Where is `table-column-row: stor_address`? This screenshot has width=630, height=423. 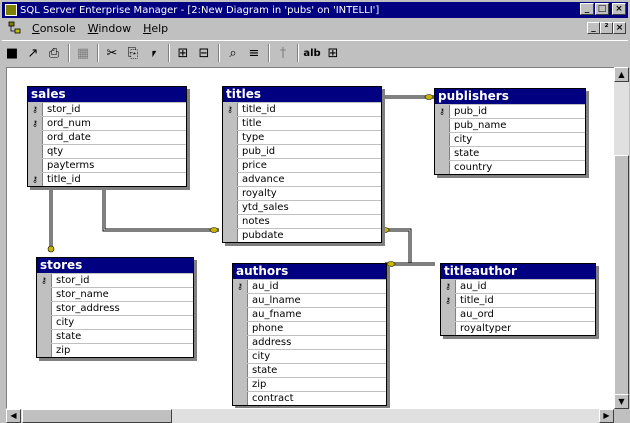
table-column-row: stor_address is located at coordinates (115, 308).